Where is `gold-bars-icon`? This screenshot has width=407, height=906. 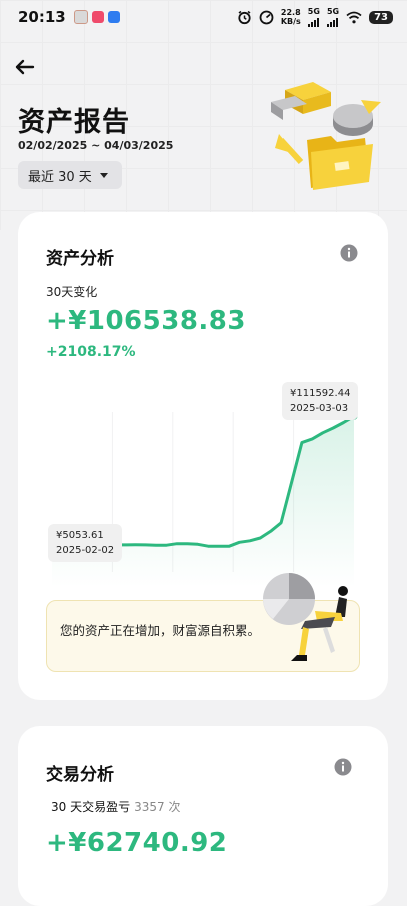
gold-bars-icon is located at coordinates (301, 101).